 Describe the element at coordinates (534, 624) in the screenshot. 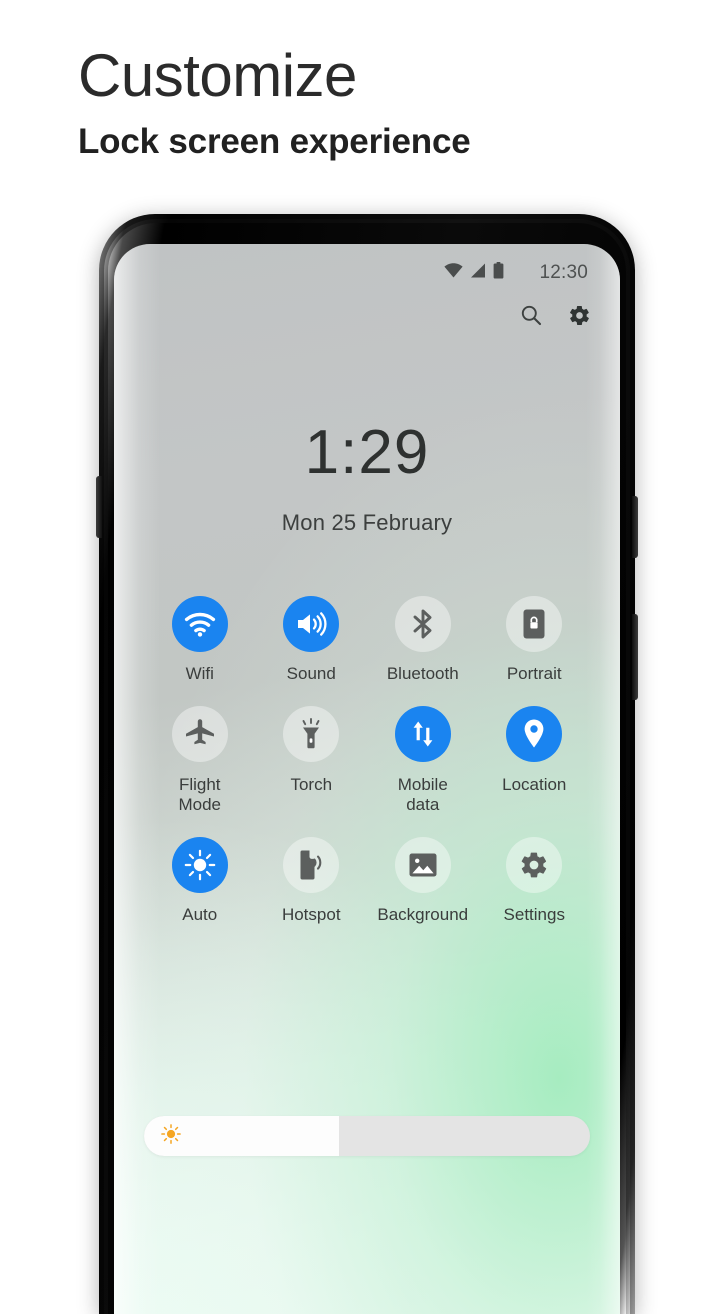

I see `rotation-lock-icon` at that location.